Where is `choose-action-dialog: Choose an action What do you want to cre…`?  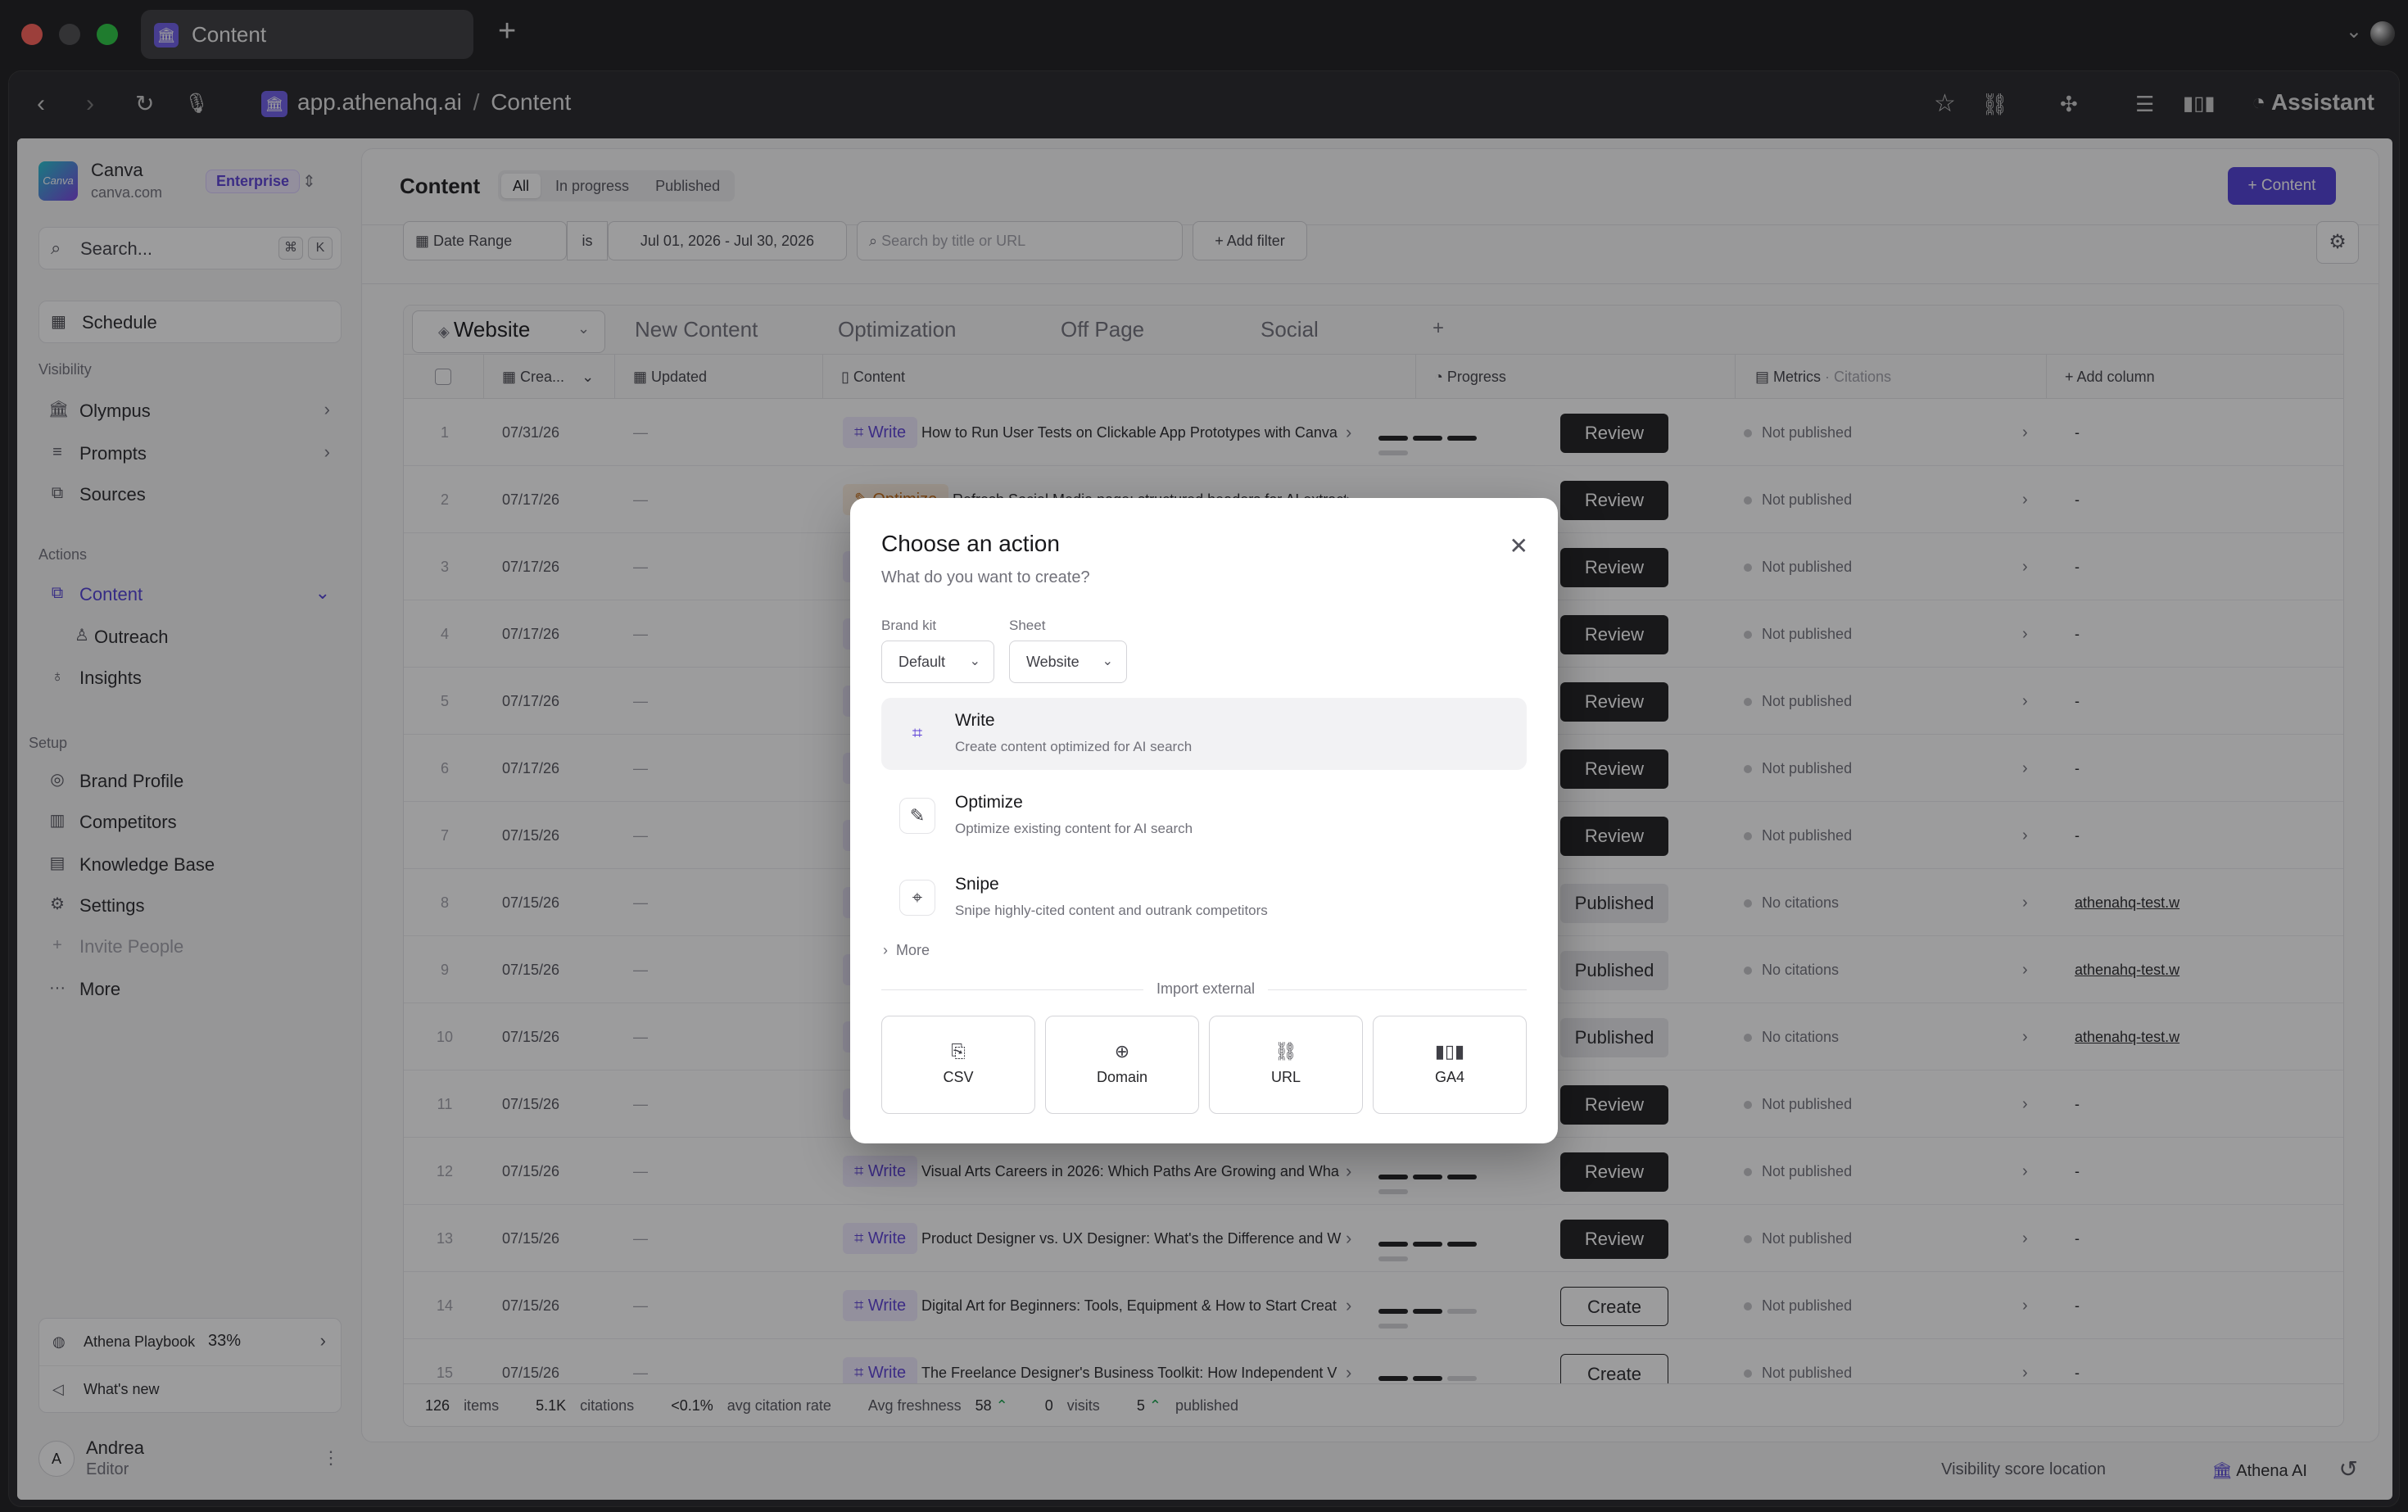 choose-action-dialog: Choose an action What do you want to cre… is located at coordinates (1204, 821).